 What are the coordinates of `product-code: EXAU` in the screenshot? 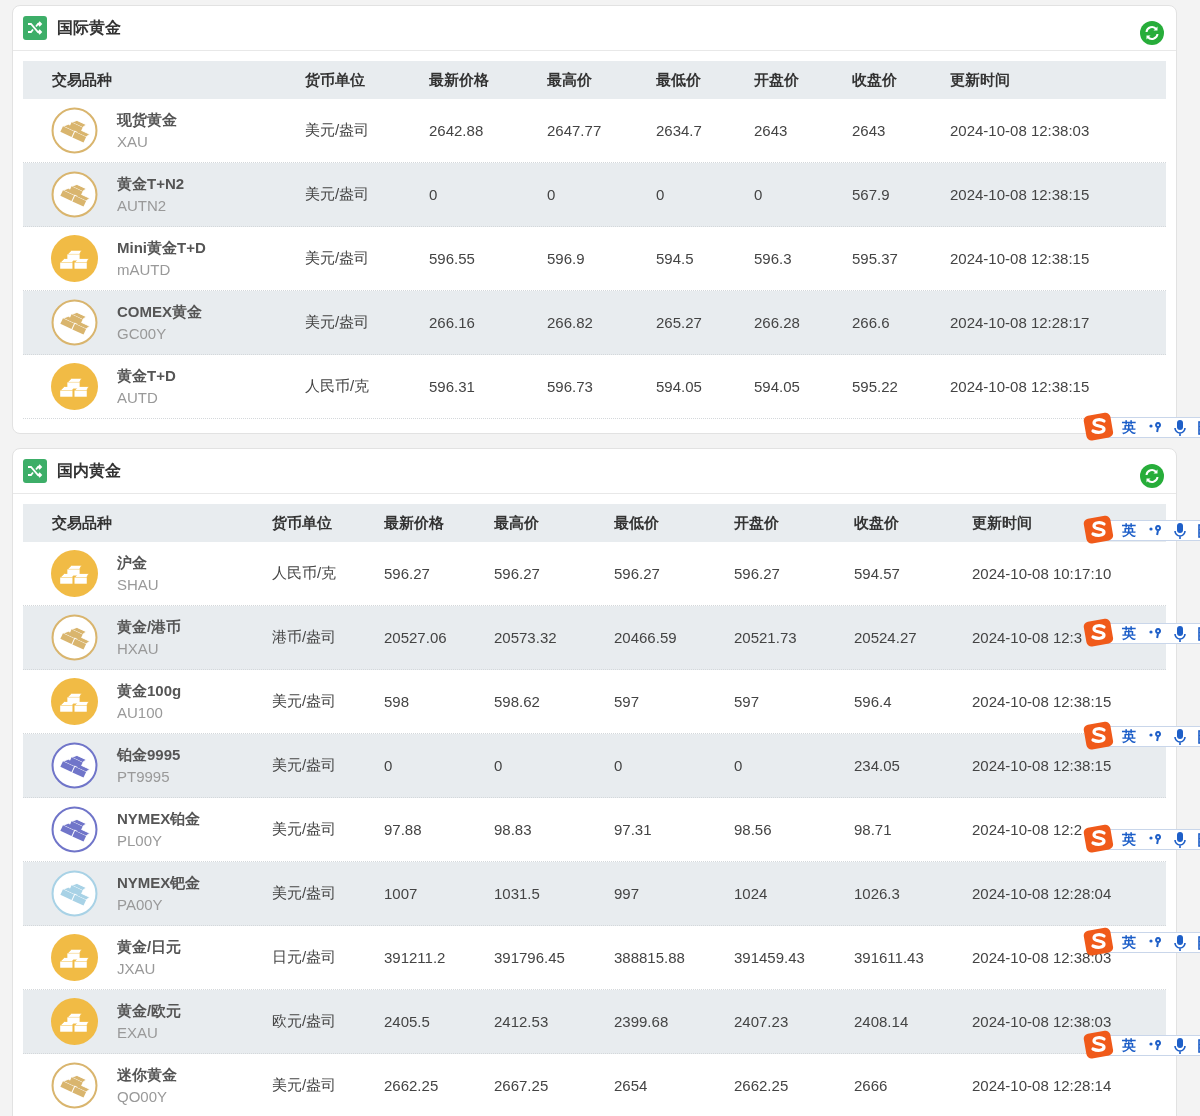 It's located at (138, 1032).